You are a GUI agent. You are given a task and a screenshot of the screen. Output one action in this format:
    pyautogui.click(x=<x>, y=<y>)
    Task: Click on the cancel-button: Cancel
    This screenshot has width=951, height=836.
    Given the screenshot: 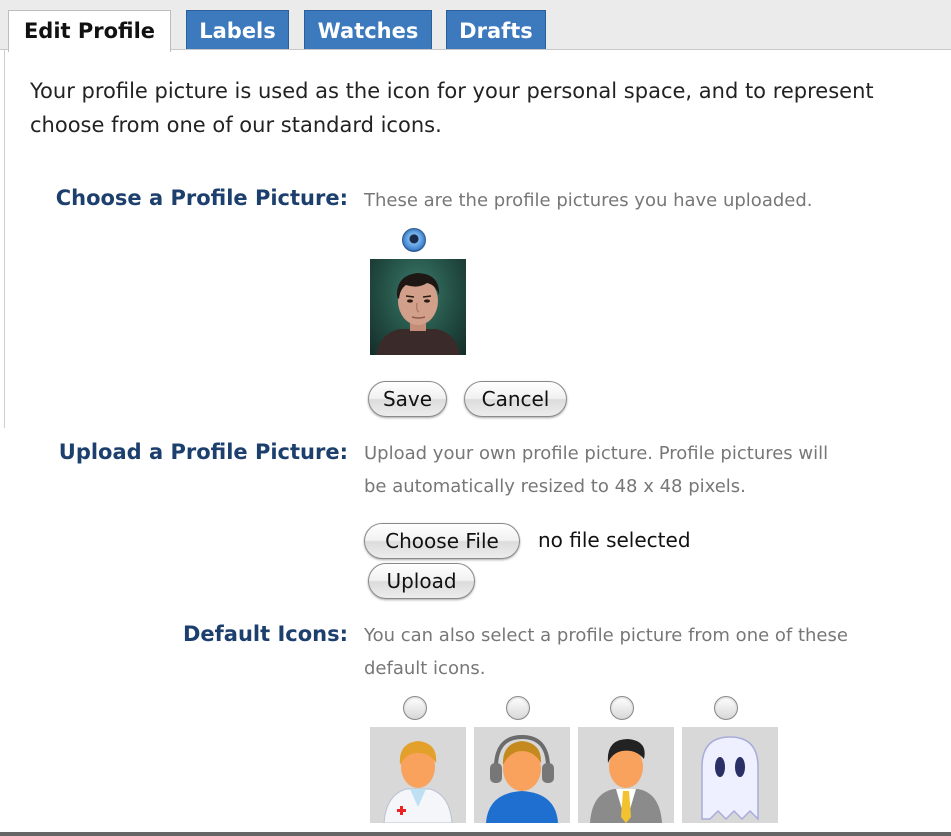 What is the action you would take?
    pyautogui.click(x=515, y=399)
    